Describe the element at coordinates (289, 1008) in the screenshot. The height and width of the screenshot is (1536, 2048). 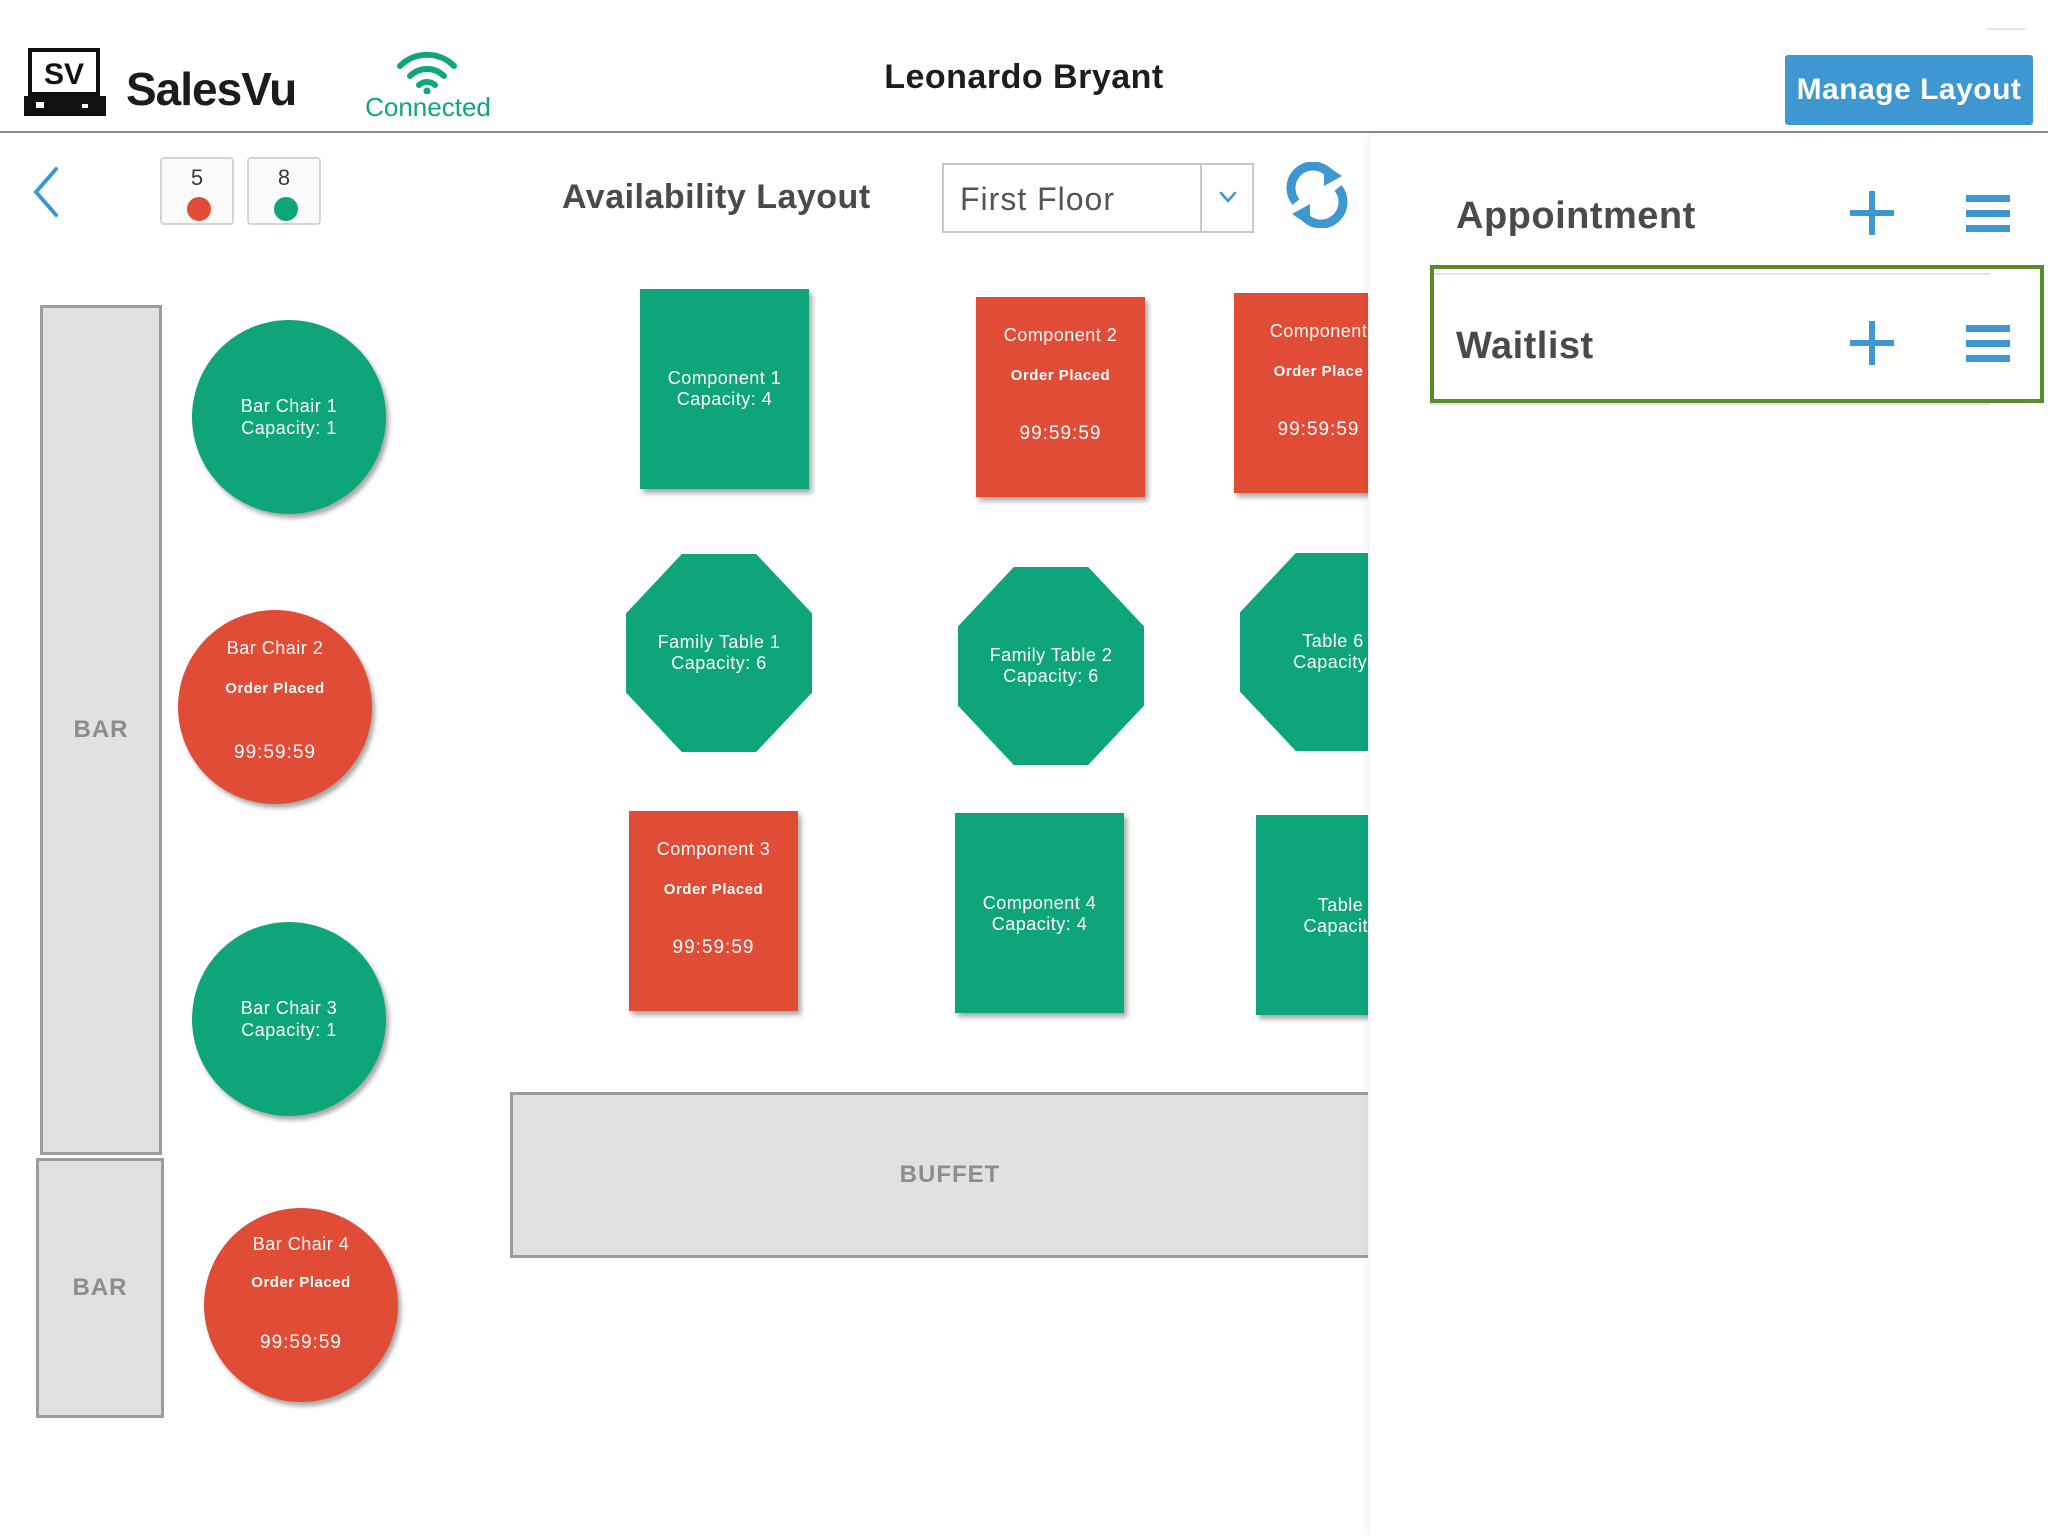
I see `table-name: Bar Chair 3` at that location.